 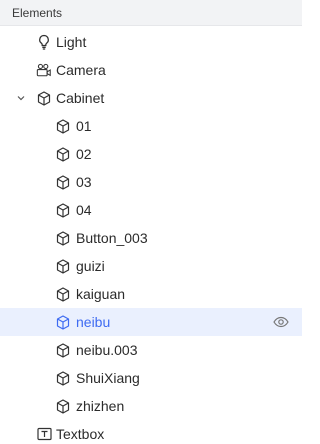 I want to click on tree-item-label: Light, so click(x=71, y=42).